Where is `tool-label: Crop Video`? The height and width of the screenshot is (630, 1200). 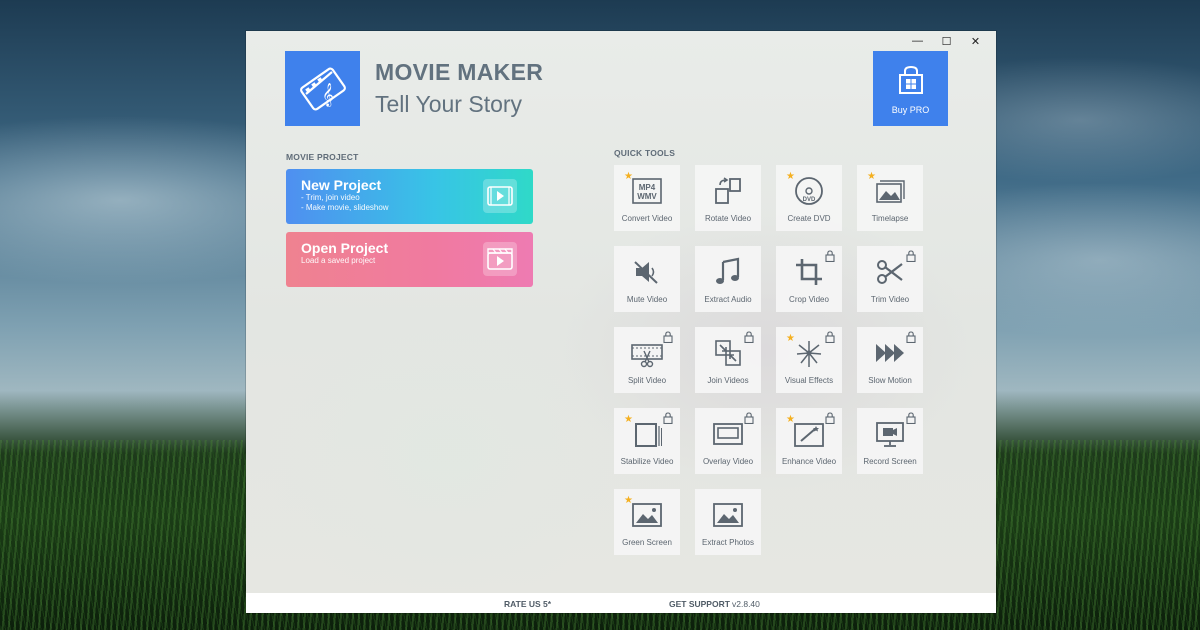 tool-label: Crop Video is located at coordinates (809, 299).